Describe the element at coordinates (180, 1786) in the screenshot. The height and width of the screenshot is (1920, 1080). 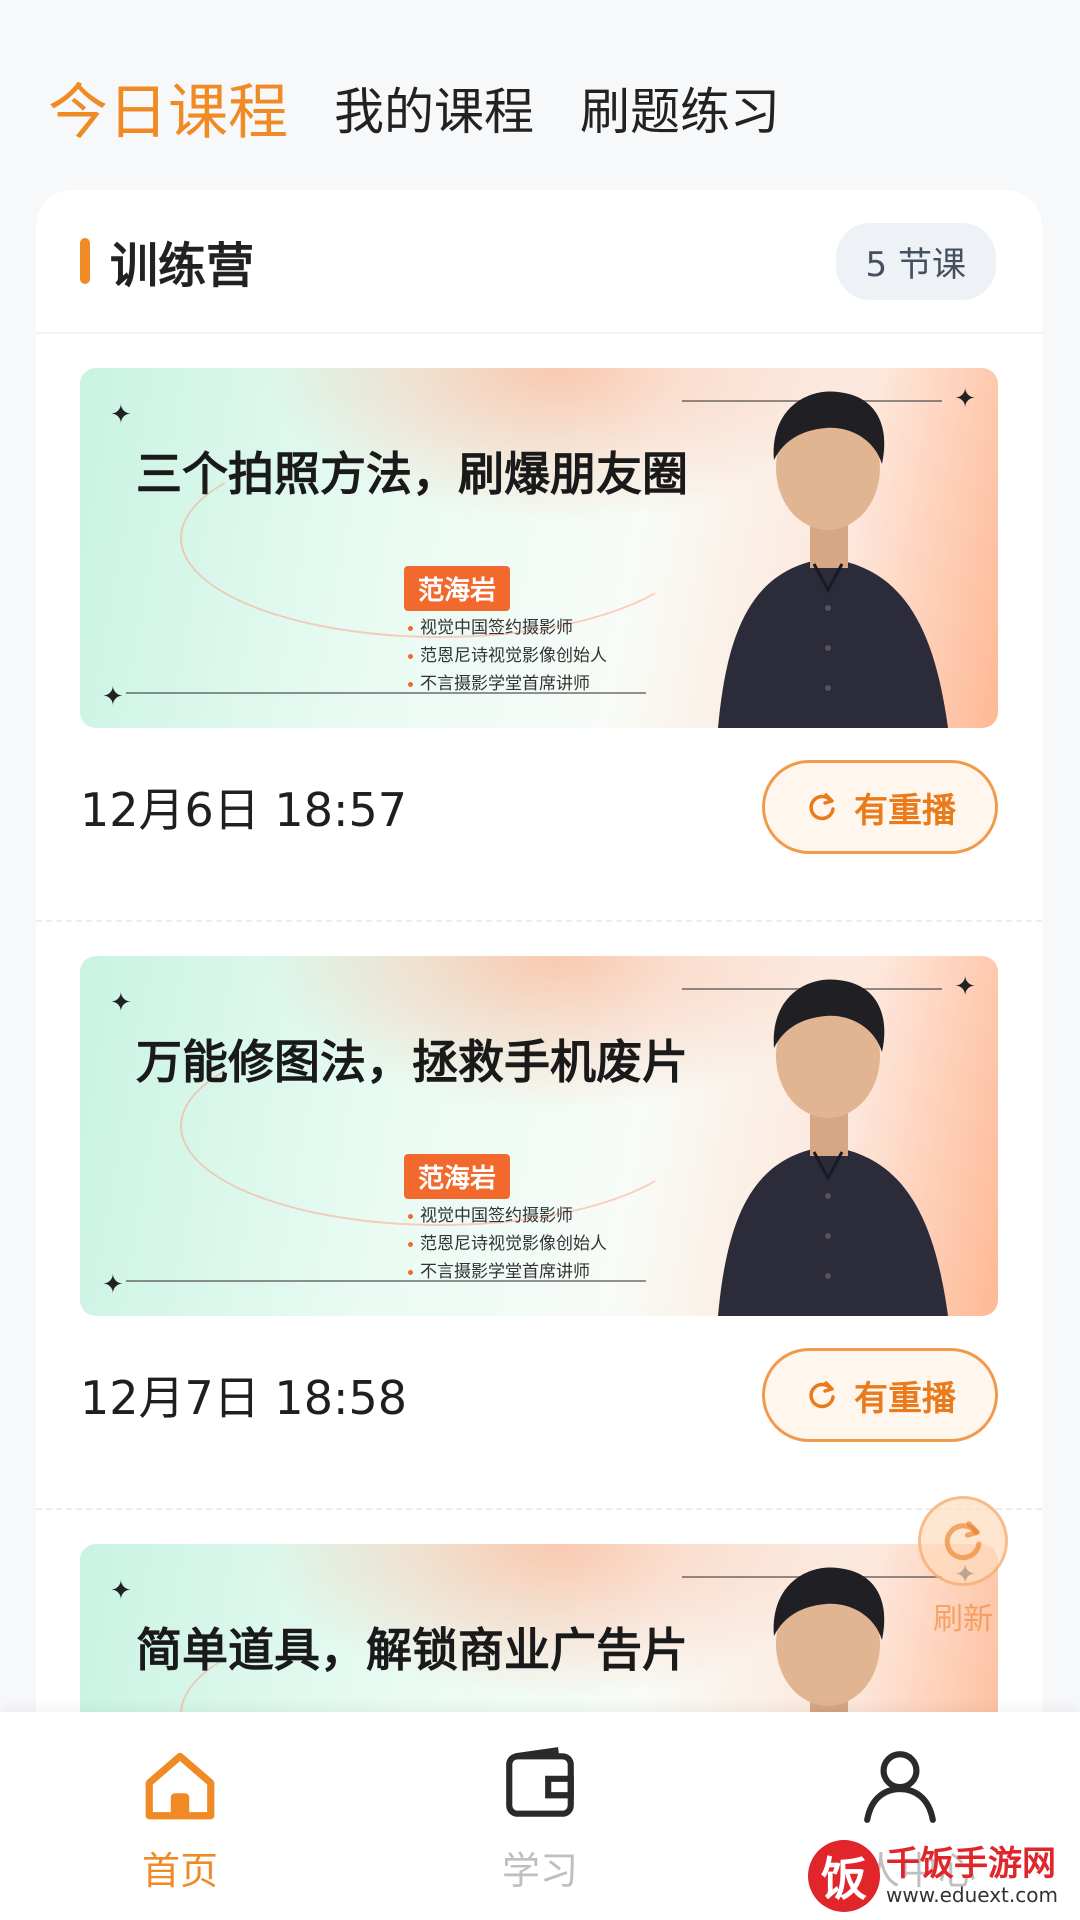
I see `home-icon` at that location.